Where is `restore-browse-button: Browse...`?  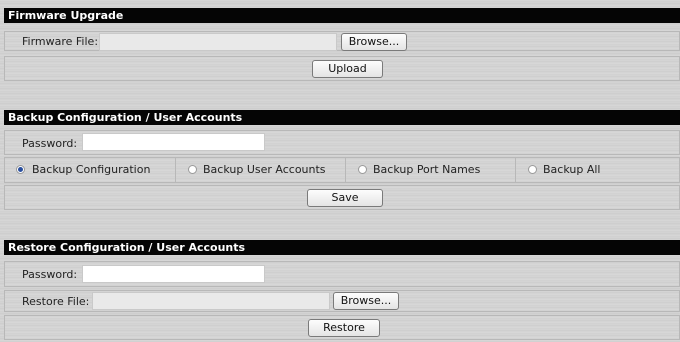
restore-browse-button: Browse... is located at coordinates (366, 301).